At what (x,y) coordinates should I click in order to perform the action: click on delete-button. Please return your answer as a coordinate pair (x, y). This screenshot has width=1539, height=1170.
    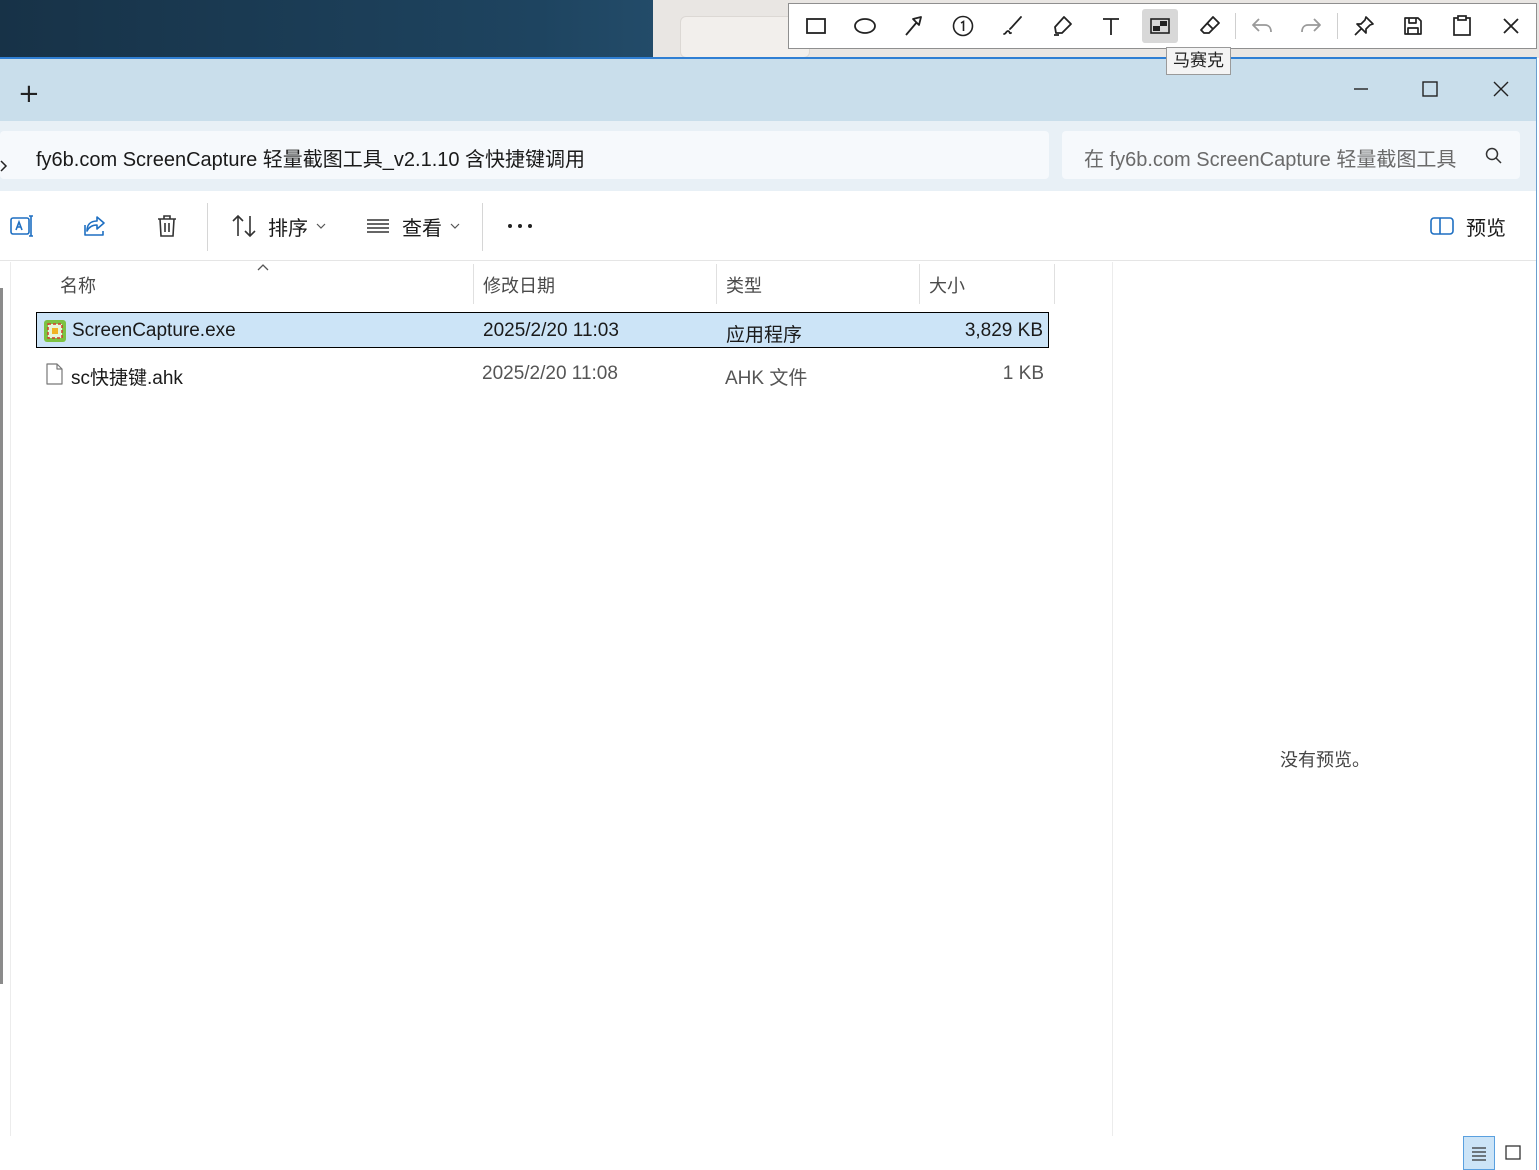
    Looking at the image, I should click on (167, 226).